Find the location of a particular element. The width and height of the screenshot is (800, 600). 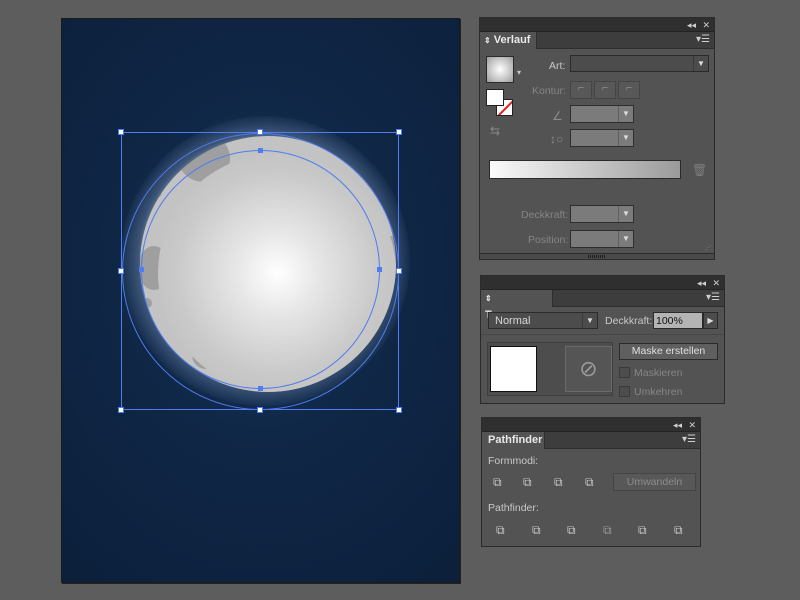

stop-position-field: ▼ is located at coordinates (602, 239).